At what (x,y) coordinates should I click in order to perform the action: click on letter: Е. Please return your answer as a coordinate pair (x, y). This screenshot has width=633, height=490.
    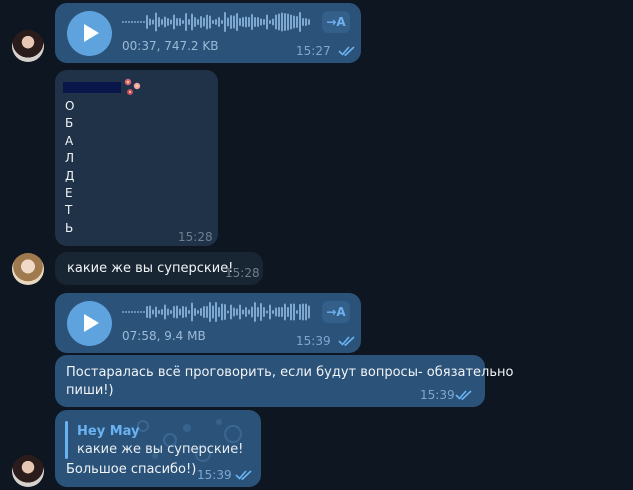
    Looking at the image, I should click on (69, 192).